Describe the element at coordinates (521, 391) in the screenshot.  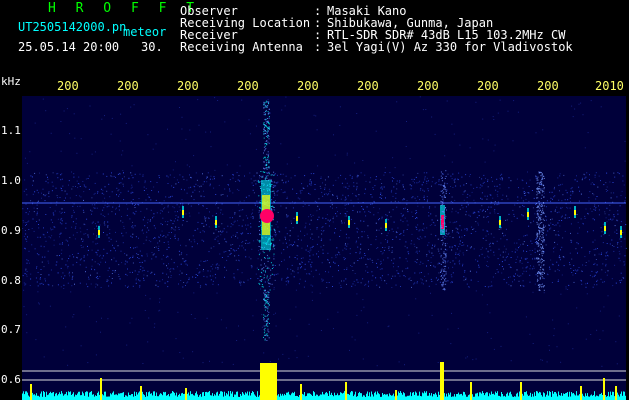
I see `meter-spike` at that location.